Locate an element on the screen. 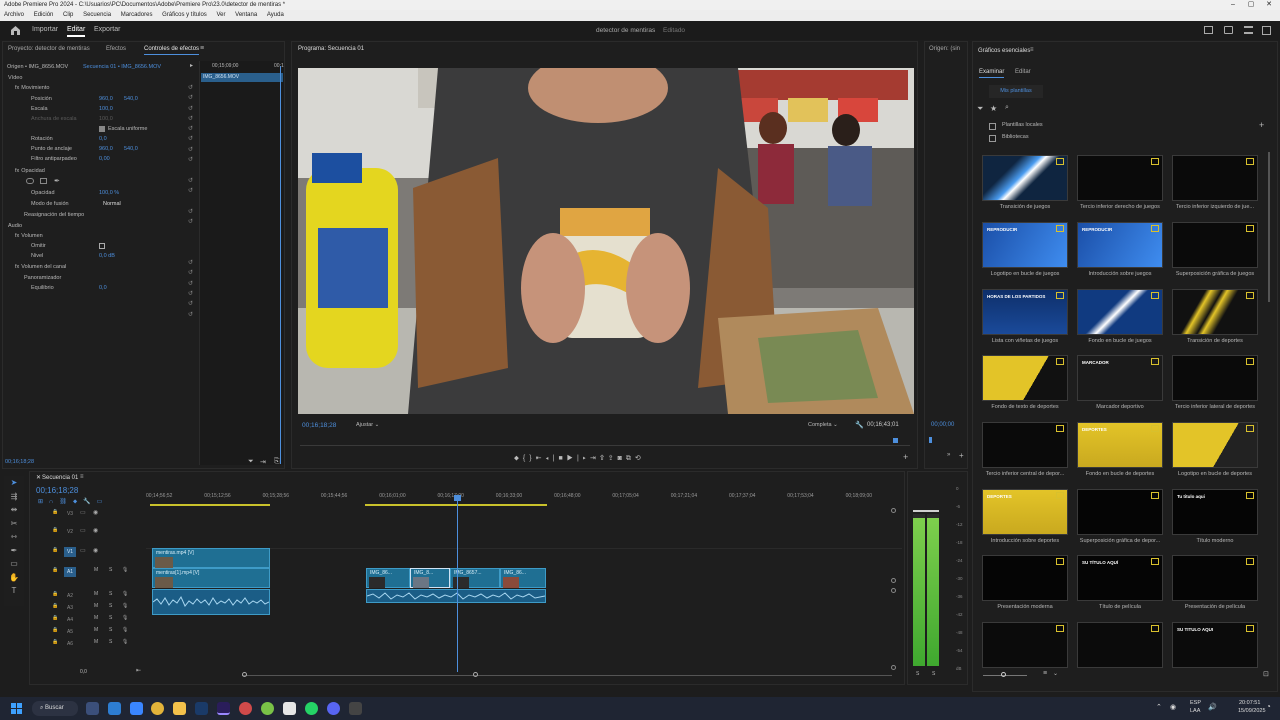 Image resolution: width=1280 pixels, height=720 pixels. libraries-checkbox is located at coordinates (992, 138).